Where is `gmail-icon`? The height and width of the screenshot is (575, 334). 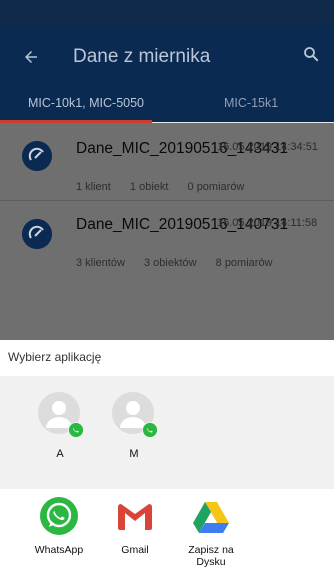 gmail-icon is located at coordinates (135, 517).